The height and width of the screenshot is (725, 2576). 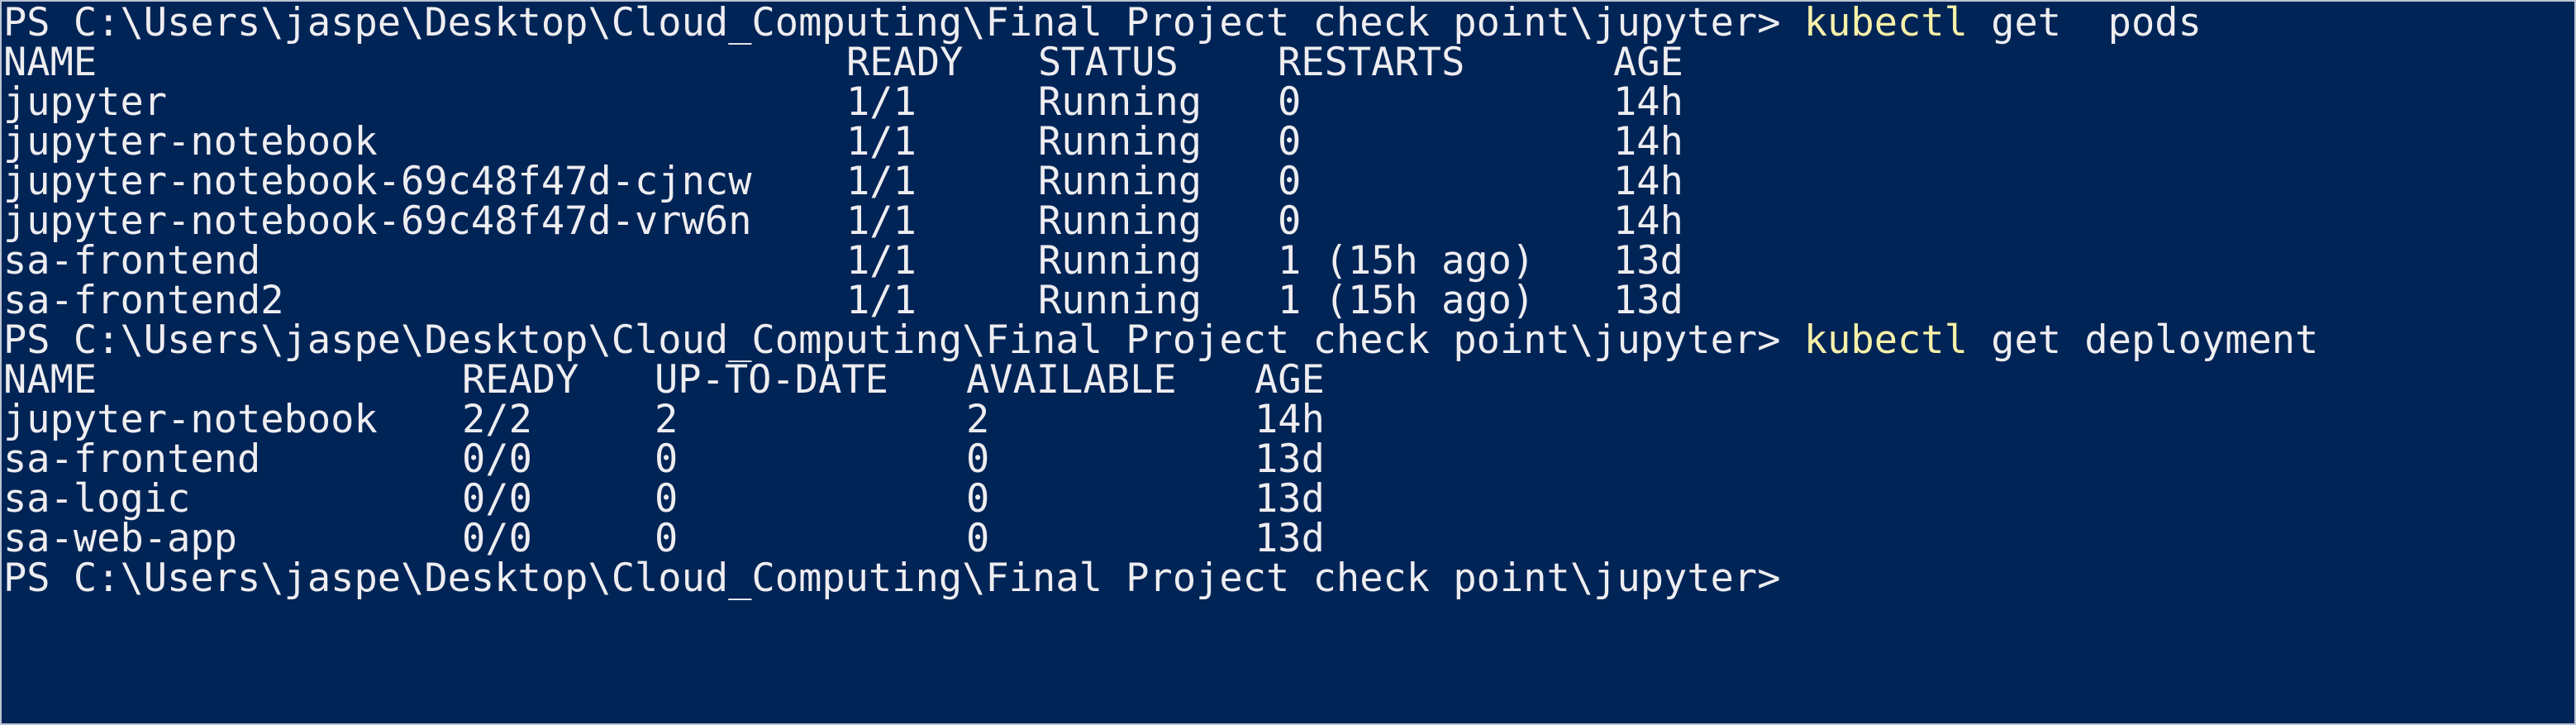 I want to click on deployments-table-header: NAME READY UP-TO-DATE AVAILABLE AGE, so click(x=1288, y=380).